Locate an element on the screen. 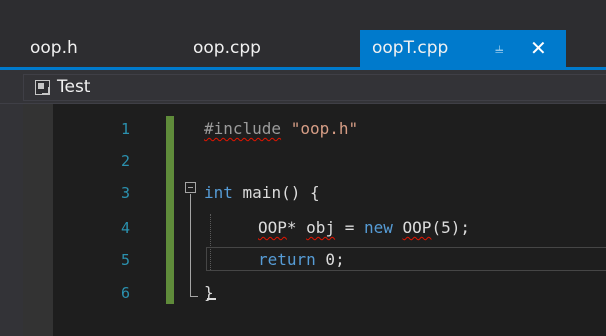 Image resolution: width=606 pixels, height=336 pixels. navigation-bar is located at coordinates (303, 87).